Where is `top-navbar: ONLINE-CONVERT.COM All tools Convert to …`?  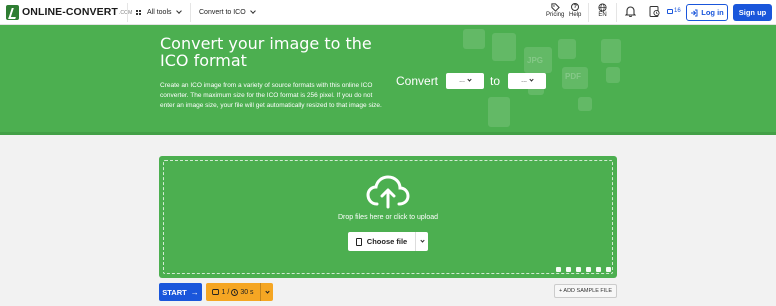
top-navbar: ONLINE-CONVERT.COM All tools Convert to … is located at coordinates (388, 12).